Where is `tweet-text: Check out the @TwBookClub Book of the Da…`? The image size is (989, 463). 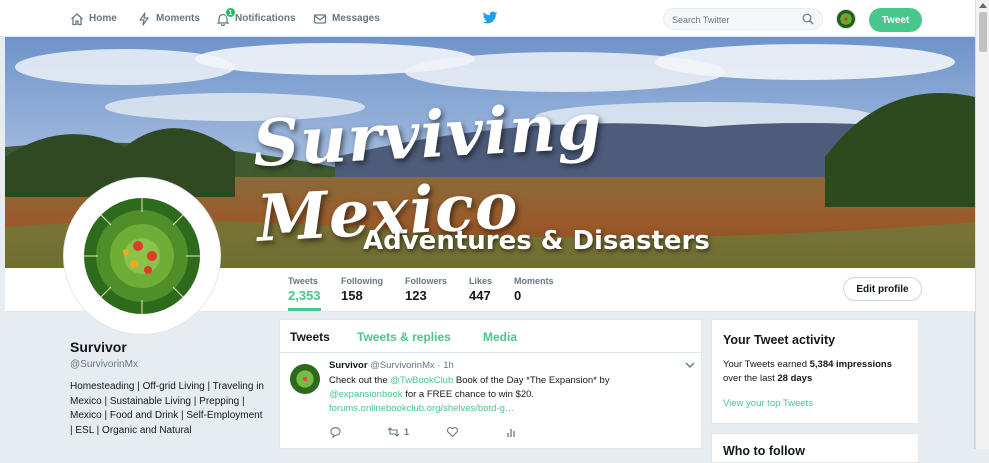
tweet-text: Check out the @TwBookClub Book of the Da… is located at coordinates (504, 395).